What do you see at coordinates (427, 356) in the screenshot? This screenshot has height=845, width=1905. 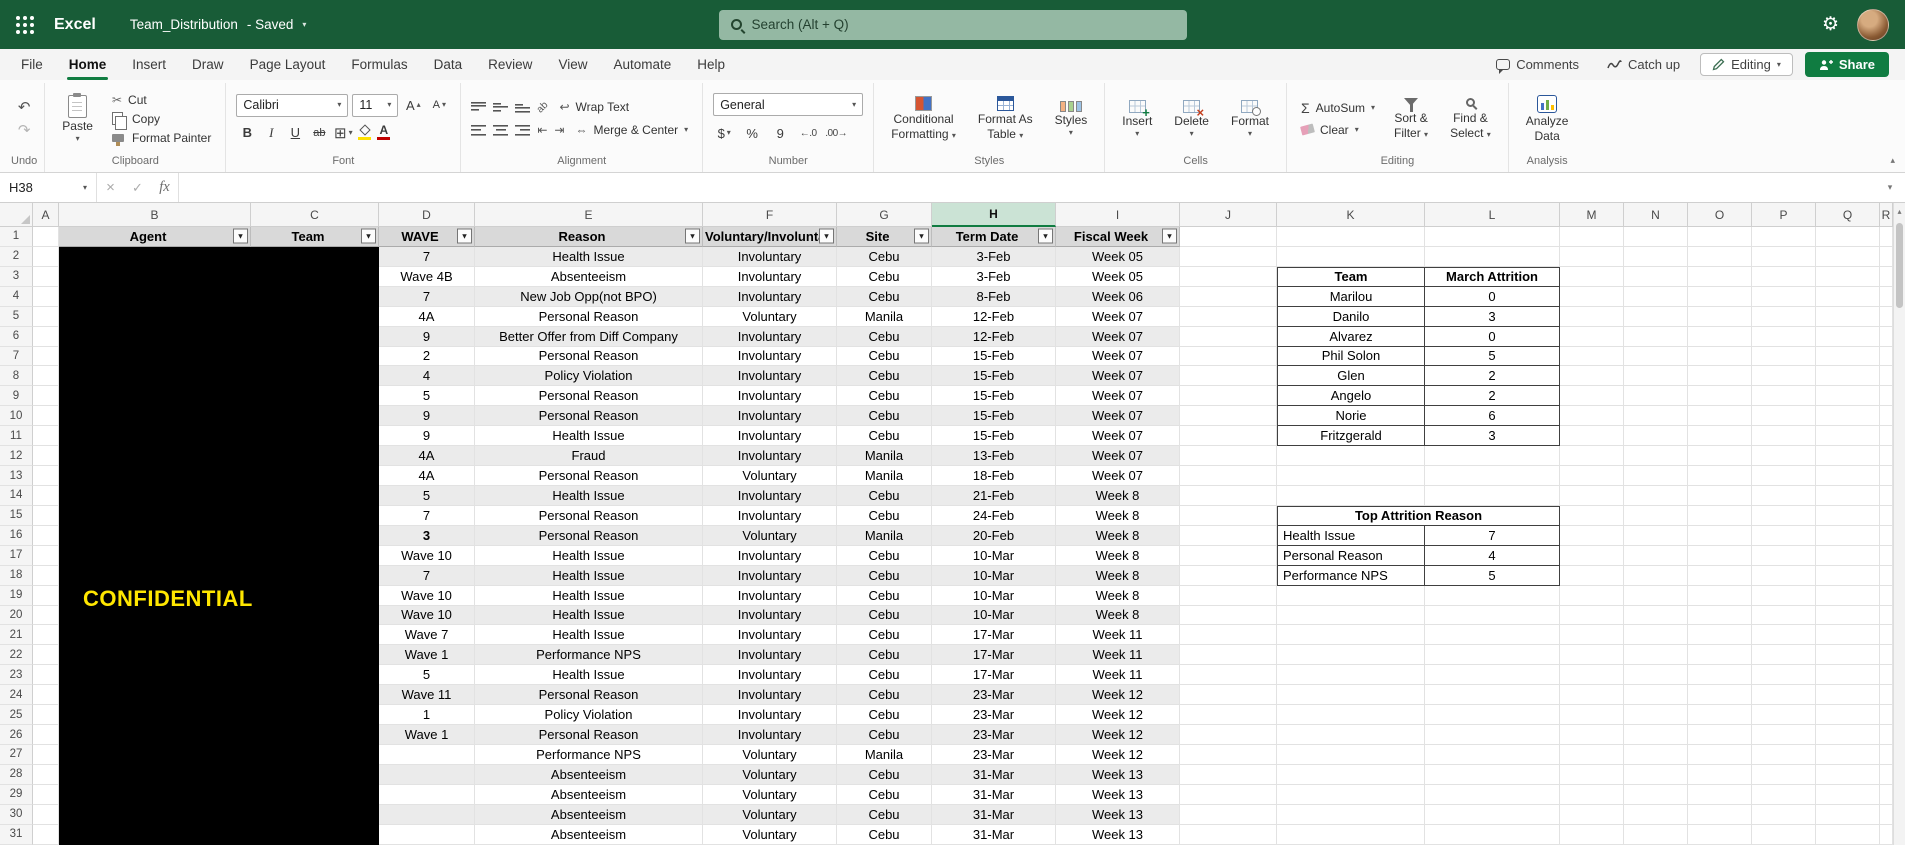 I see `cell-D7: 2` at bounding box center [427, 356].